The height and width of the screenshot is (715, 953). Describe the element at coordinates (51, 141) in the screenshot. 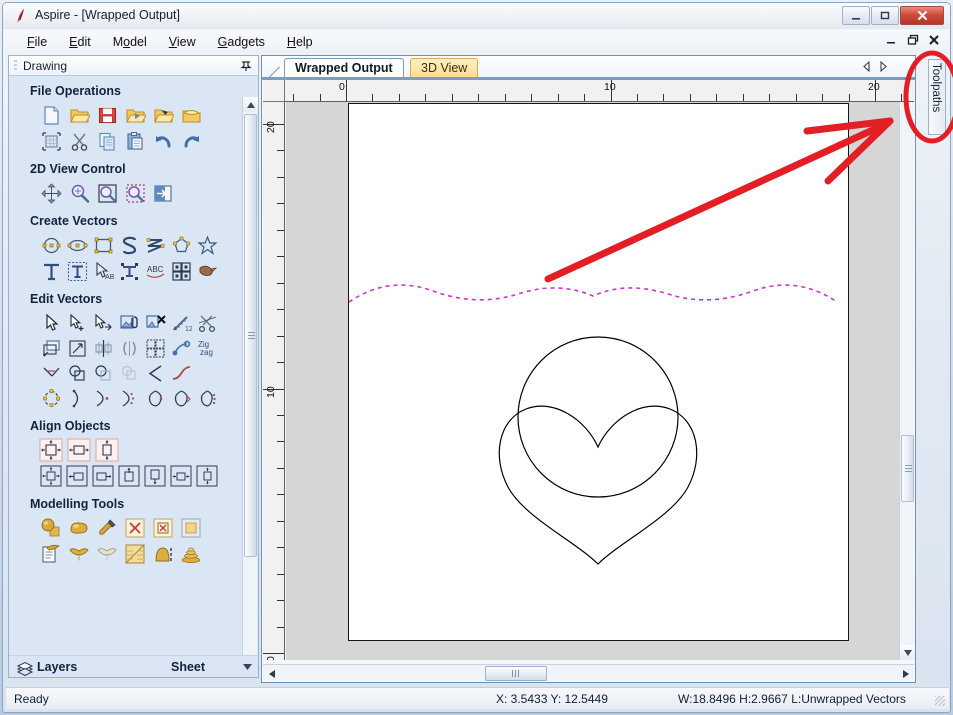

I see `job-setup-icon` at that location.